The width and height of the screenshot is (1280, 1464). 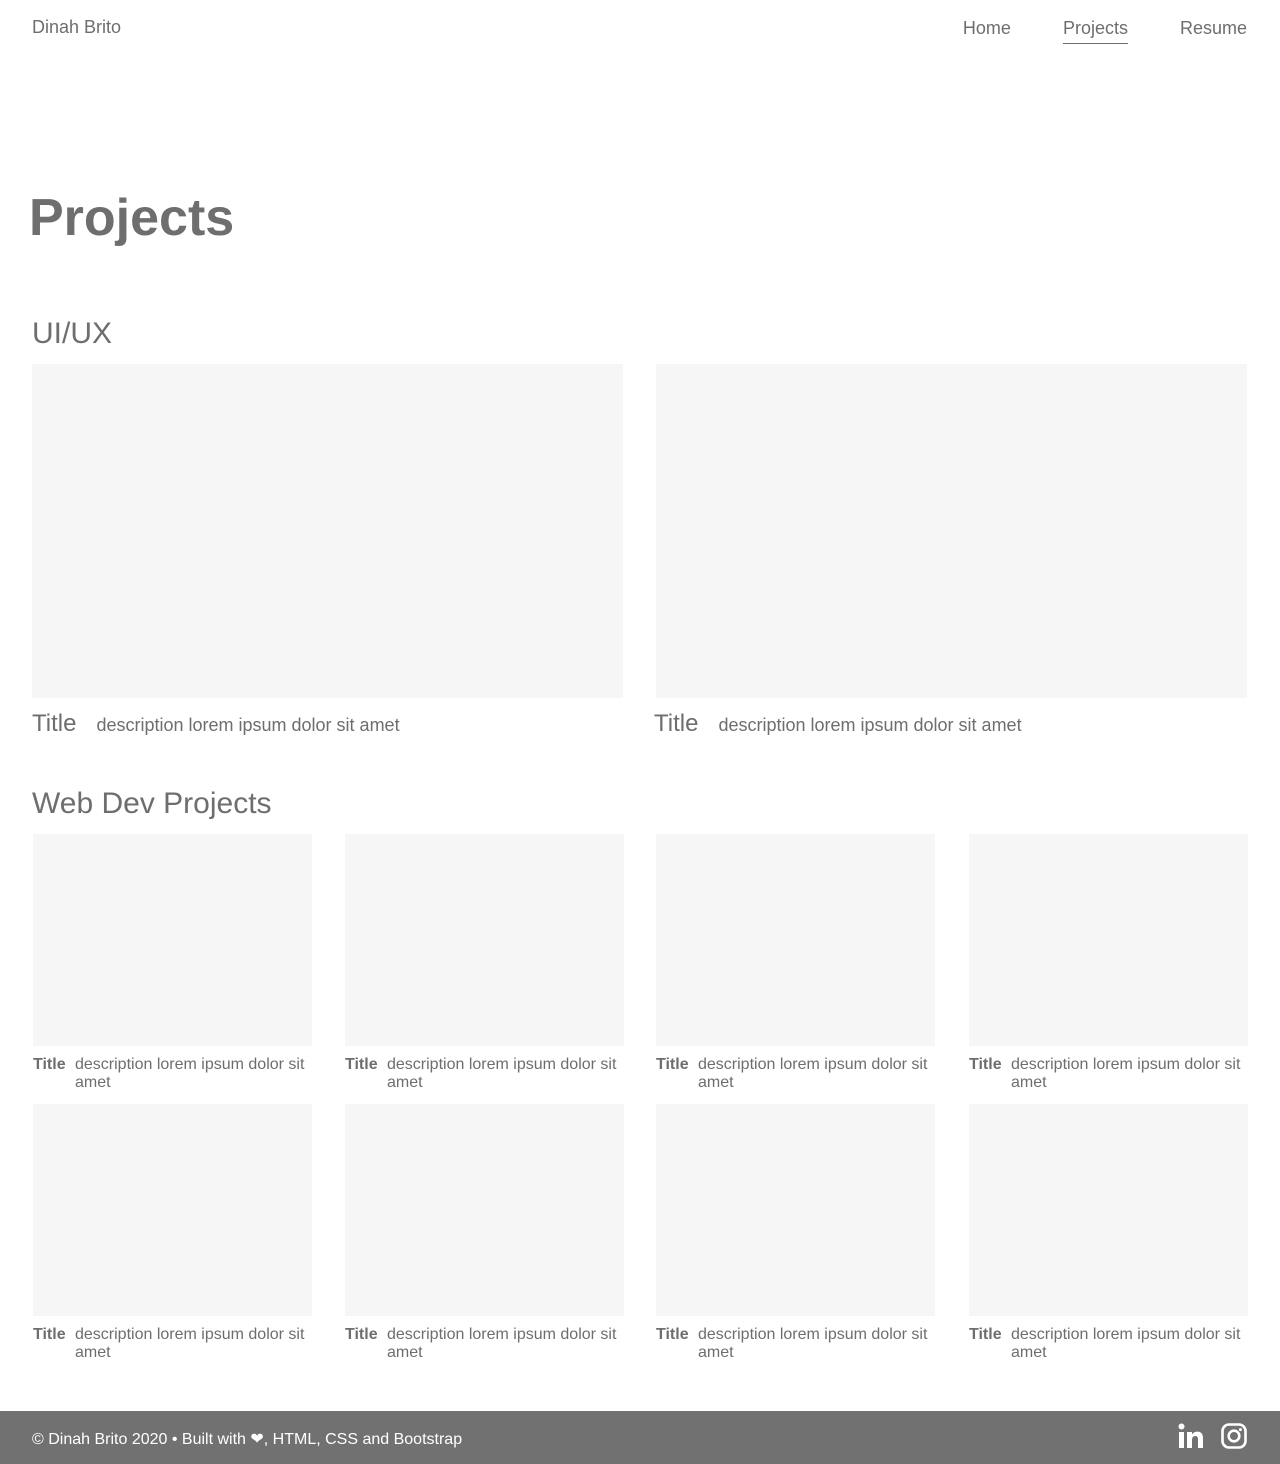 What do you see at coordinates (132, 218) in the screenshot?
I see `page-title: Projects` at bounding box center [132, 218].